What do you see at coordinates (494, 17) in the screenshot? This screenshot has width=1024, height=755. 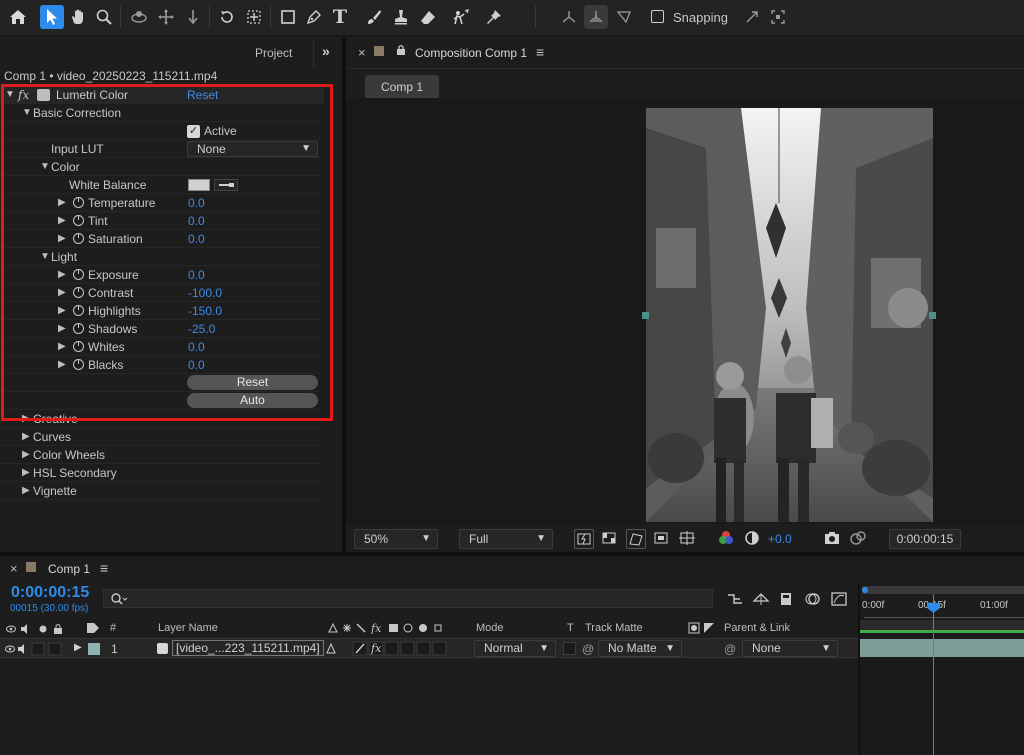 I see `puppet-pin-icon` at bounding box center [494, 17].